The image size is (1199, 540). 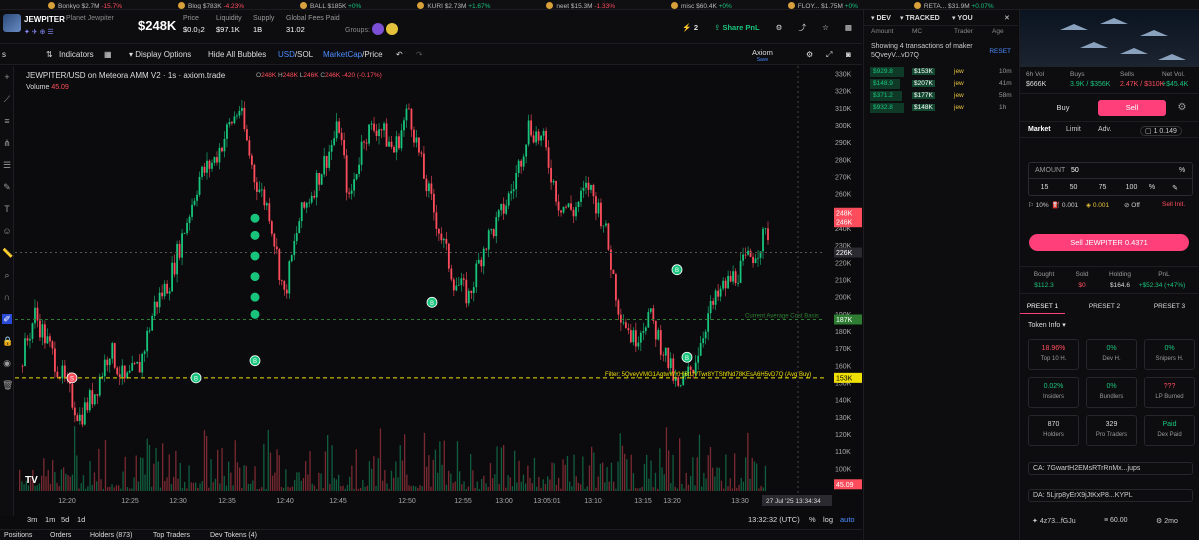 What do you see at coordinates (1110, 179) in the screenshot?
I see `amount-input-box: AMOUNT 50 % 15 50 75 100 % ✎` at bounding box center [1110, 179].